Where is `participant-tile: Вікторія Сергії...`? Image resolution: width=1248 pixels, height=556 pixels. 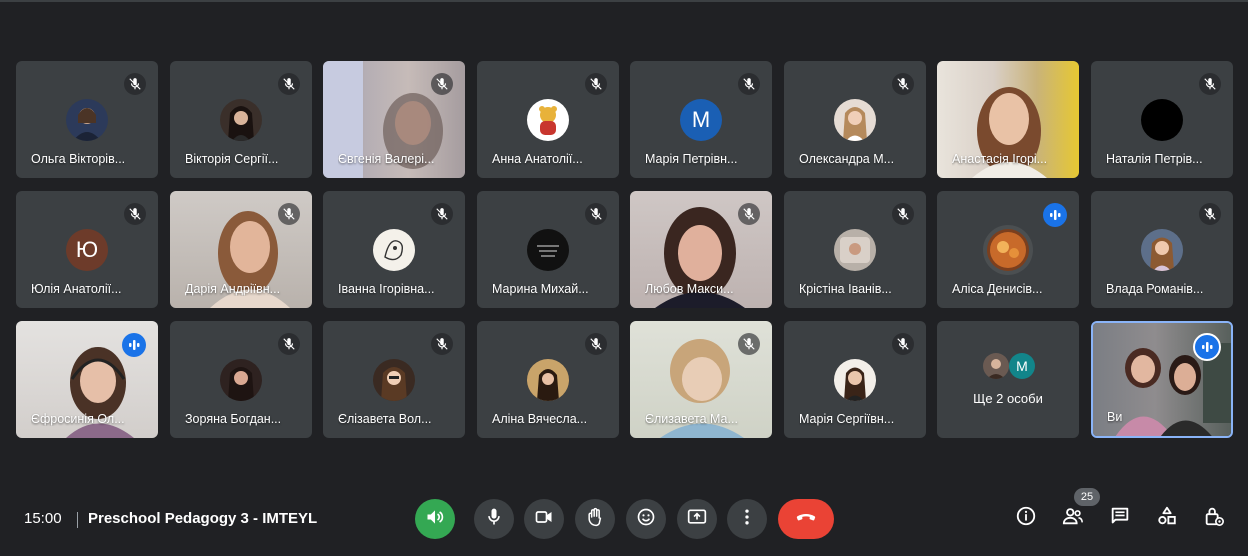 participant-tile: Вікторія Сергії... is located at coordinates (241, 119).